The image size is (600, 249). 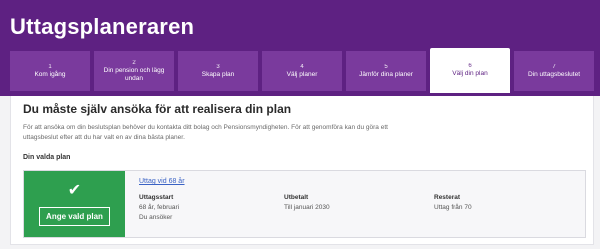 What do you see at coordinates (470, 74) in the screenshot?
I see `step-label: Välj din plan` at bounding box center [470, 74].